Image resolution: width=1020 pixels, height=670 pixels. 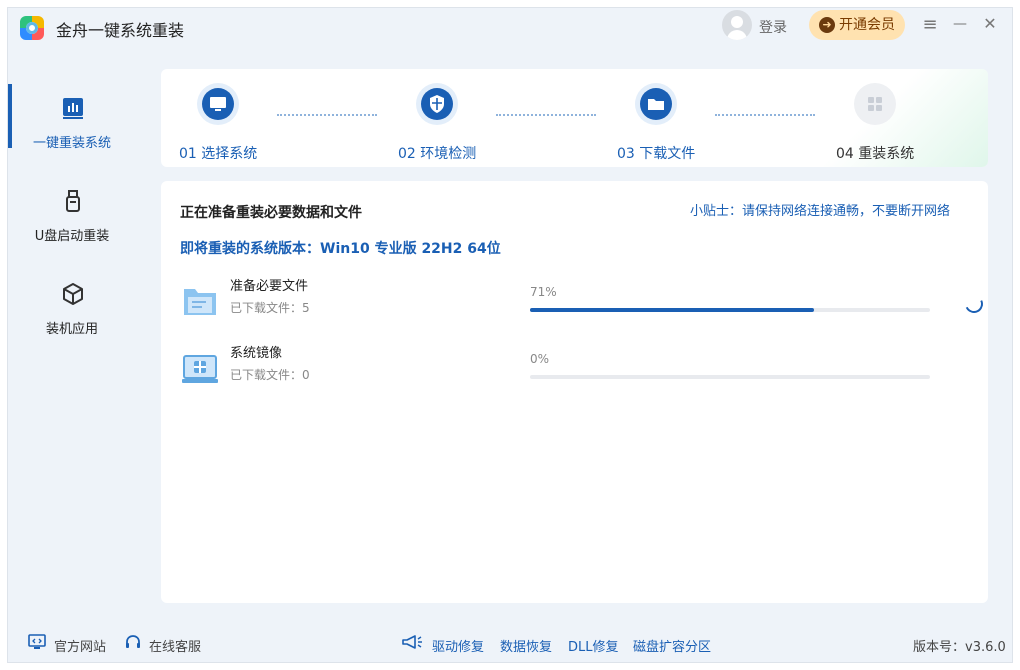 I want to click on step-download-files: 03 下载文件, so click(x=686, y=121).